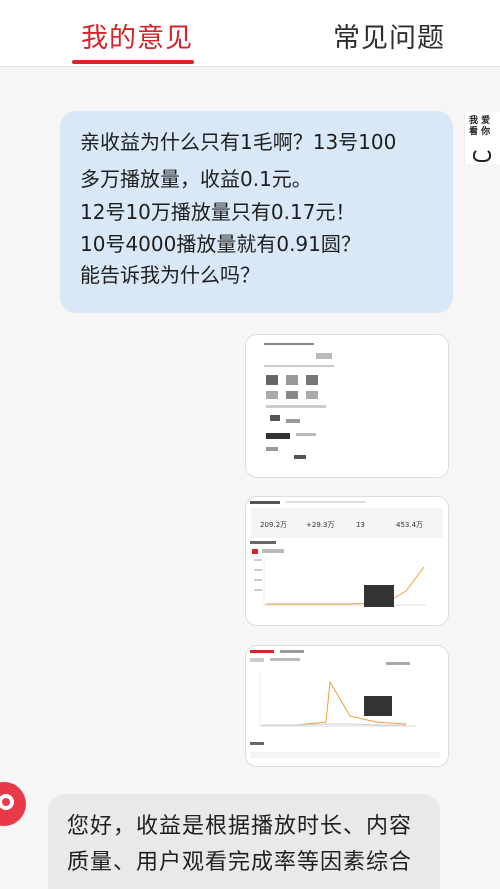 The height and width of the screenshot is (889, 500). What do you see at coordinates (360, 525) in the screenshot?
I see `stat-value: 13` at bounding box center [360, 525].